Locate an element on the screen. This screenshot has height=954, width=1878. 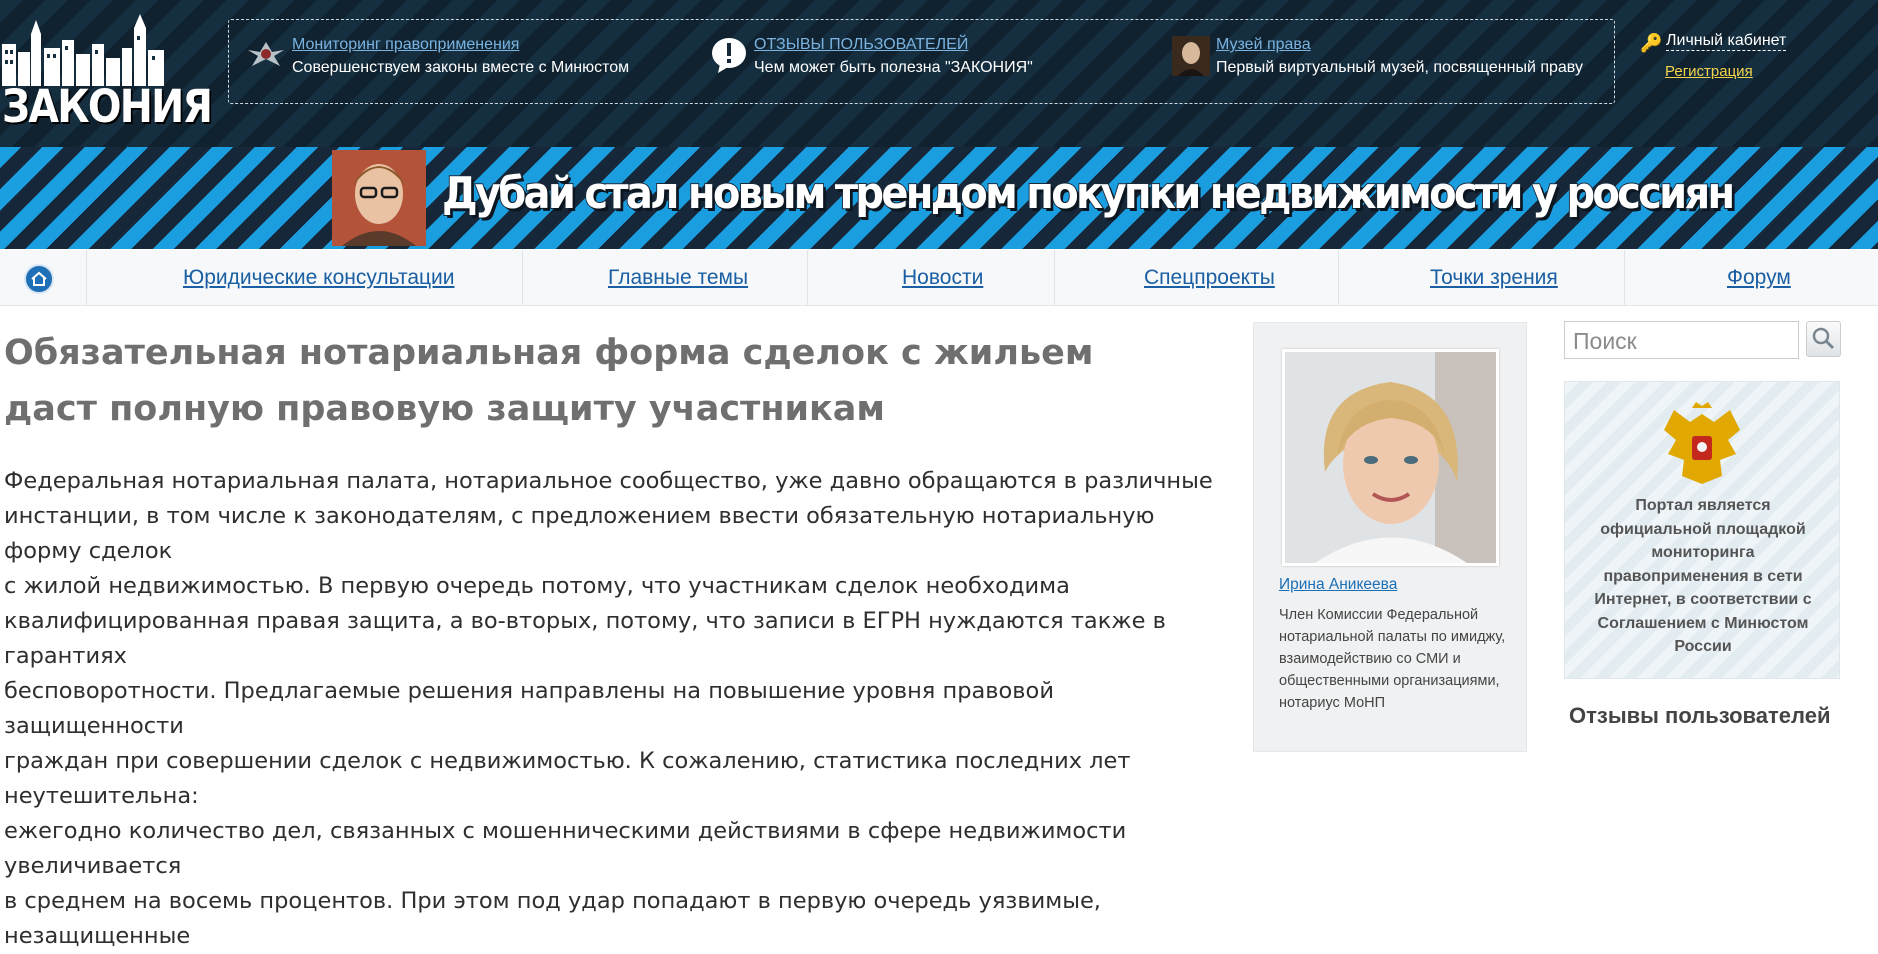
home-icon is located at coordinates (39, 278).